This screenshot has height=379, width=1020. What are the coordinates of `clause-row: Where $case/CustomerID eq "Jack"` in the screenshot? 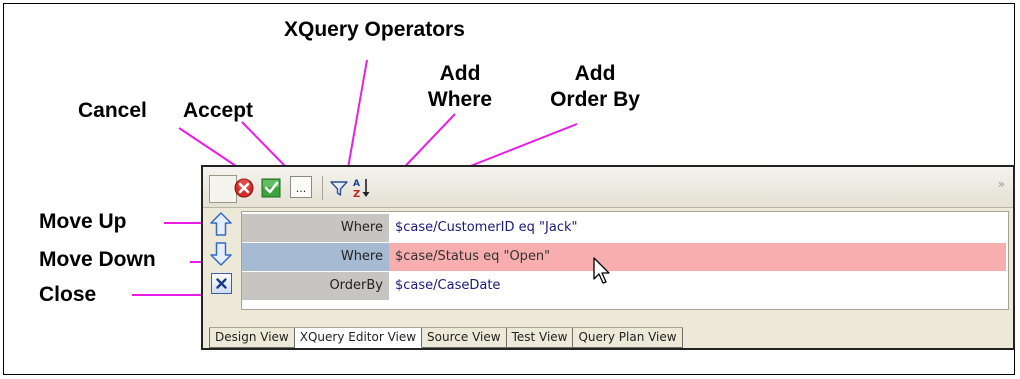 It's located at (625, 228).